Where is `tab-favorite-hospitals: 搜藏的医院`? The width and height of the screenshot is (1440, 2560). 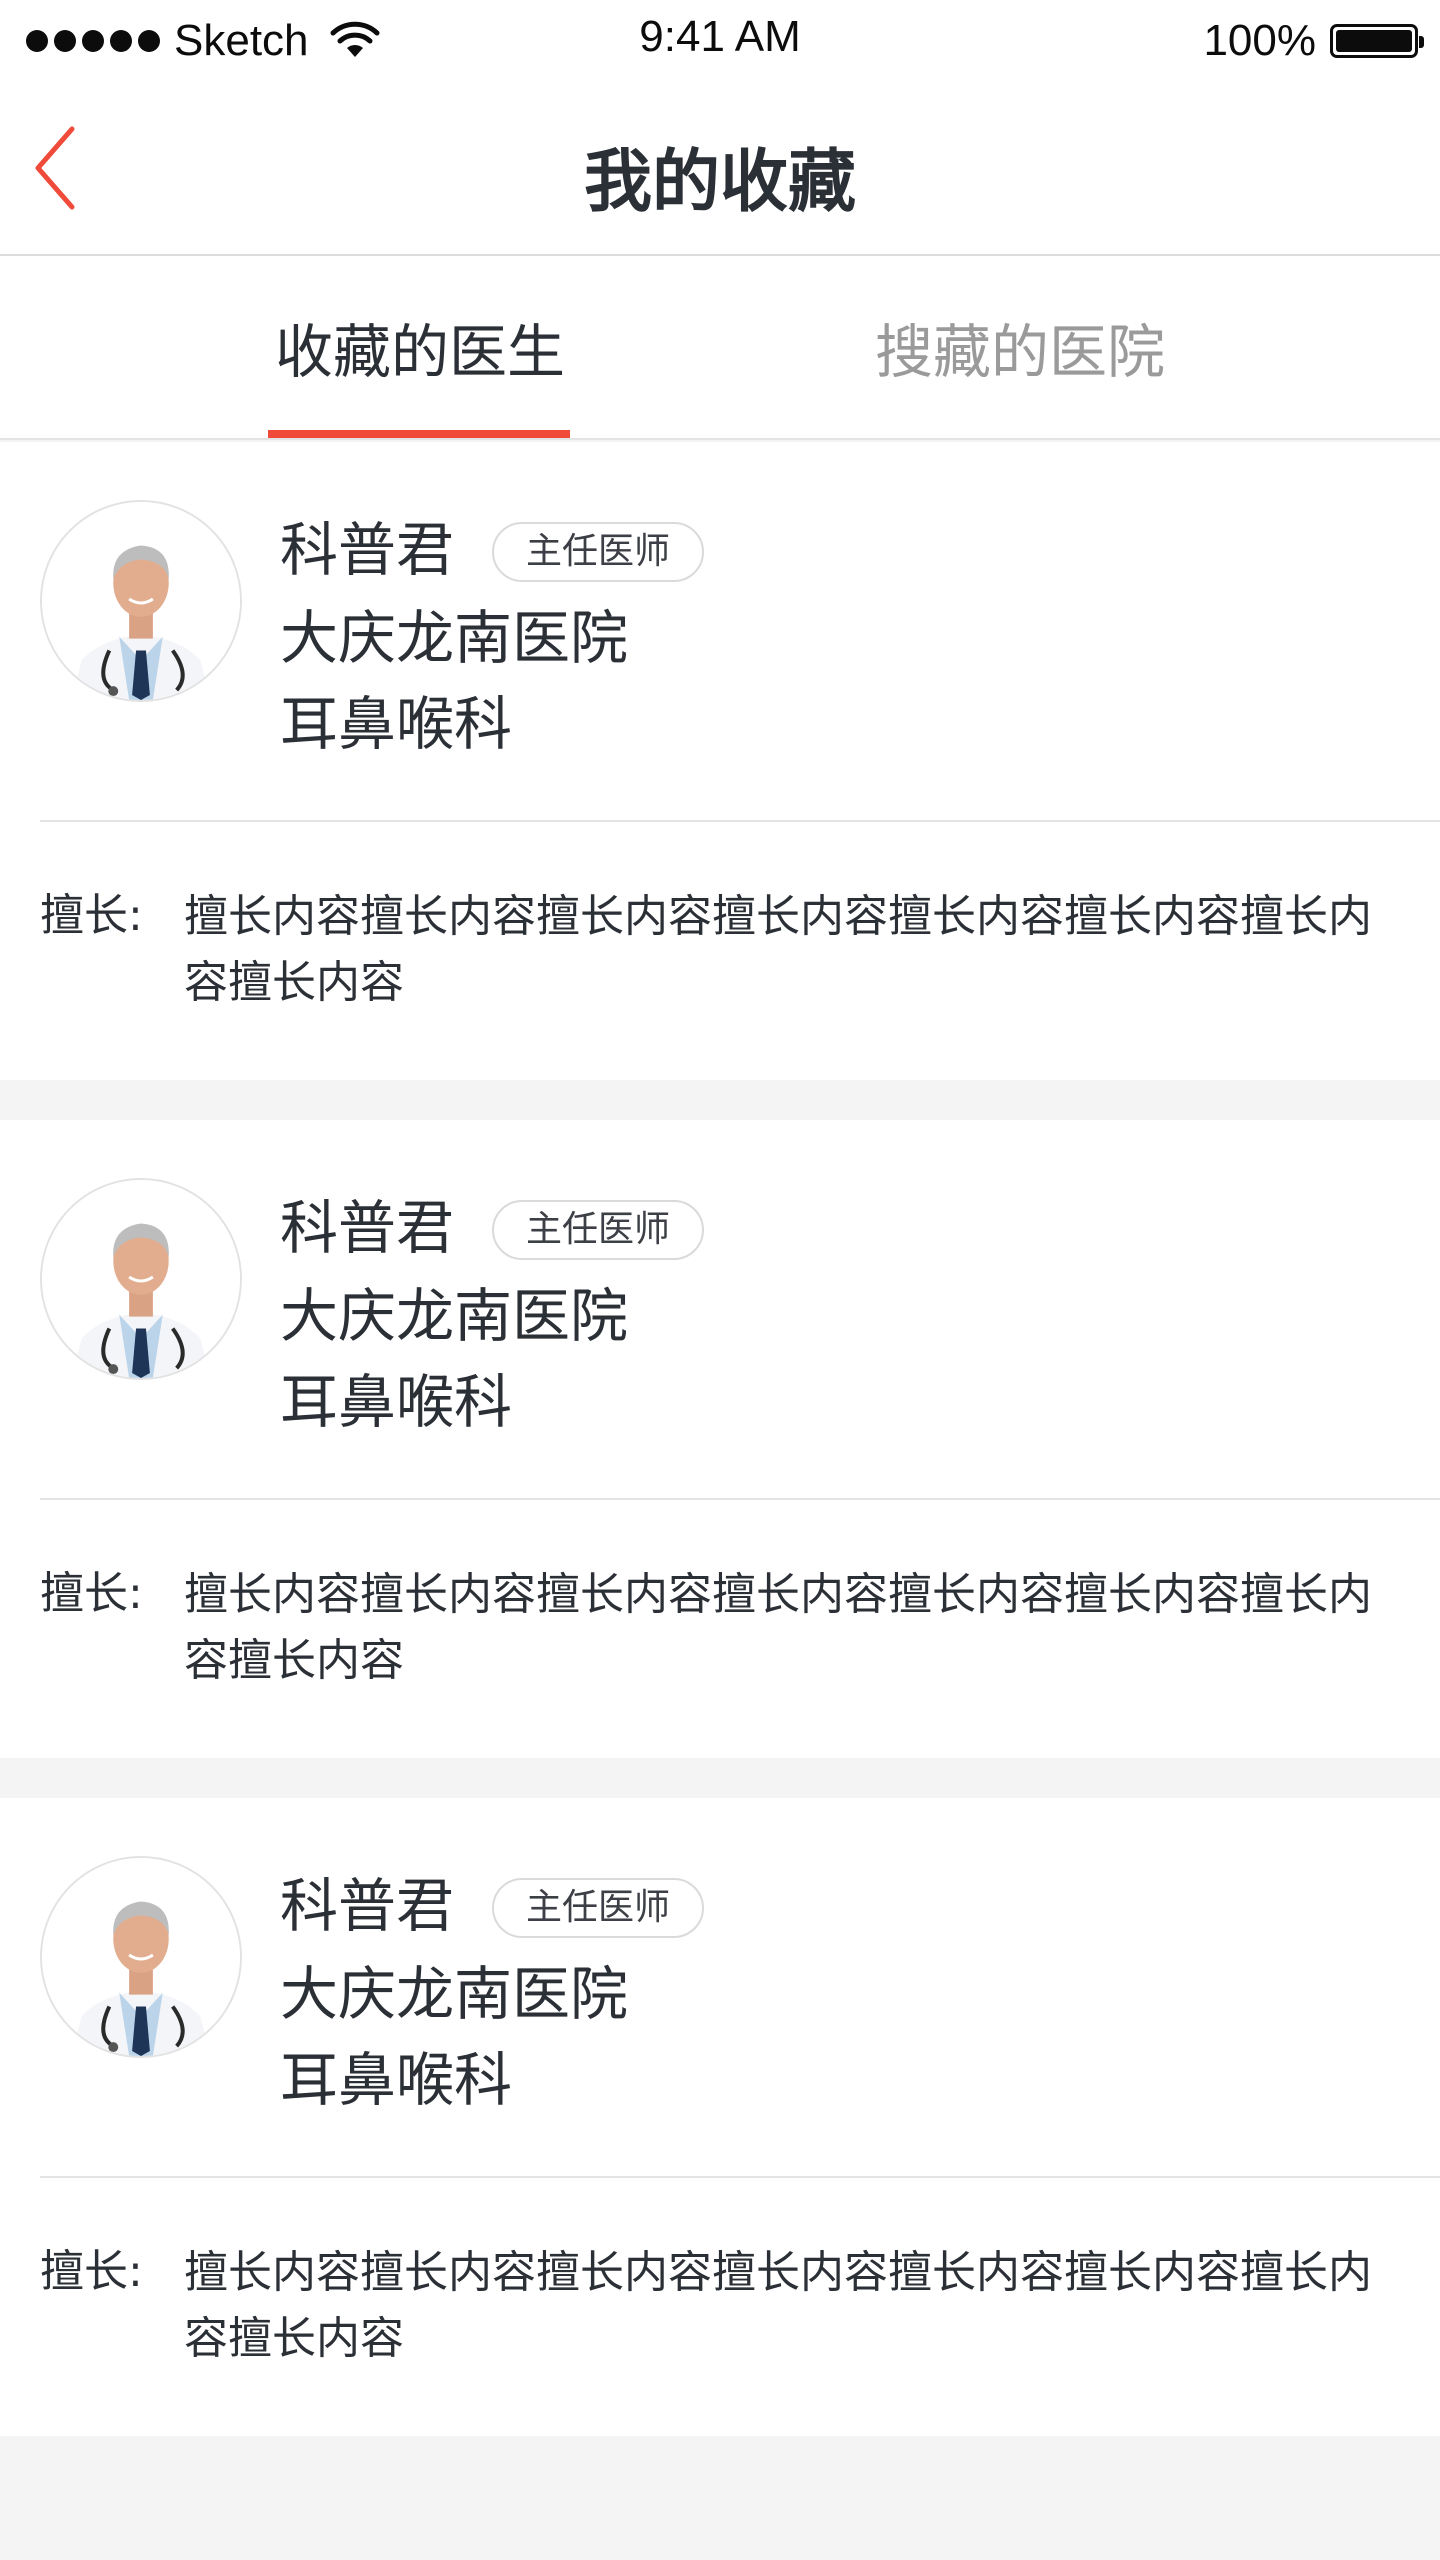 tab-favorite-hospitals: 搜藏的医院 is located at coordinates (1020, 347).